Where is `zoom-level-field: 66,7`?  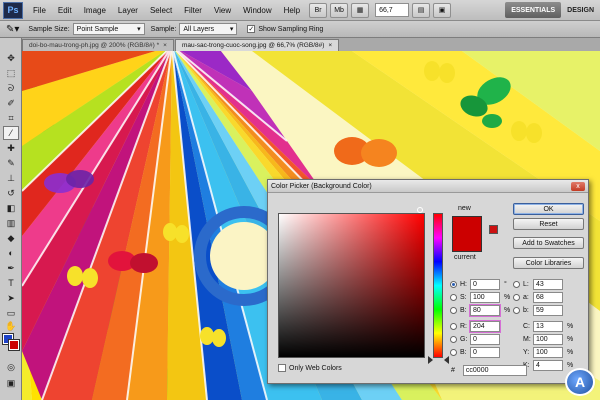
zoom-level-field: 66,7 is located at coordinates (392, 10).